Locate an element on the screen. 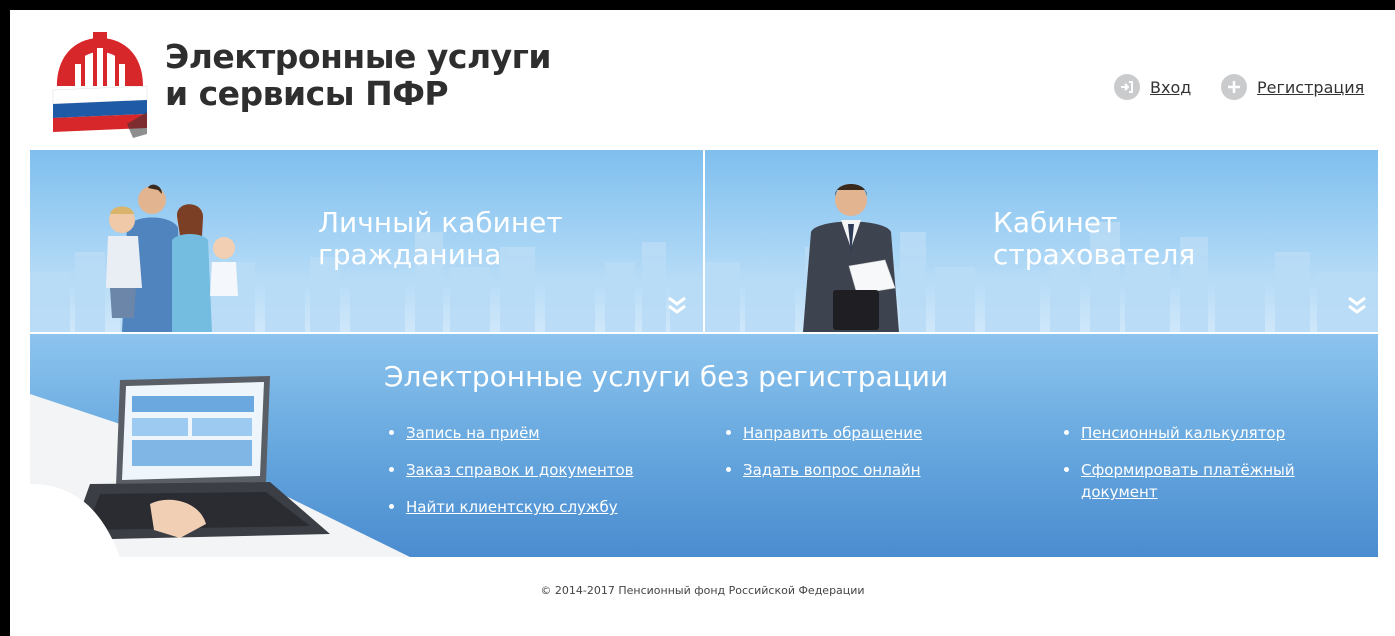 The image size is (1395, 636). payment-document-link: Сформировать платёжный документ is located at coordinates (1188, 481).